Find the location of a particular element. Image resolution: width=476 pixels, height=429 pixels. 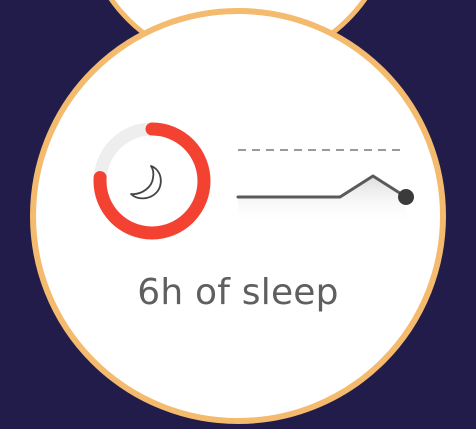

sleep-summary-label: 6h of sleep is located at coordinates (238, 292).